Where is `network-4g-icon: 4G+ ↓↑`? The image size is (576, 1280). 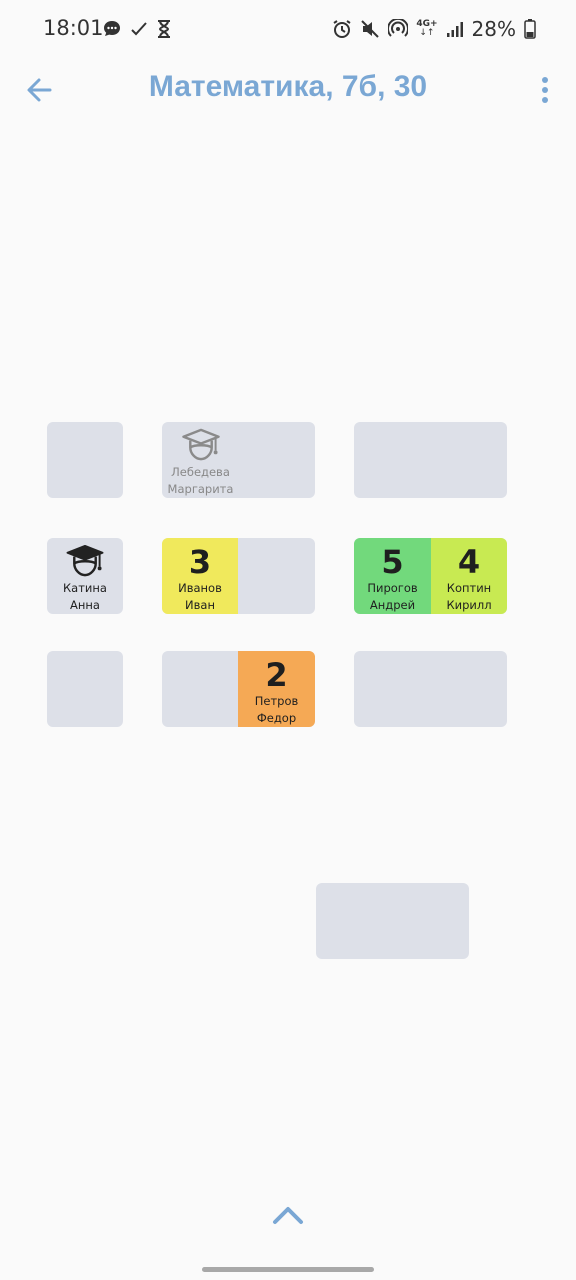 network-4g-icon: 4G+ ↓↑ is located at coordinates (427, 28).